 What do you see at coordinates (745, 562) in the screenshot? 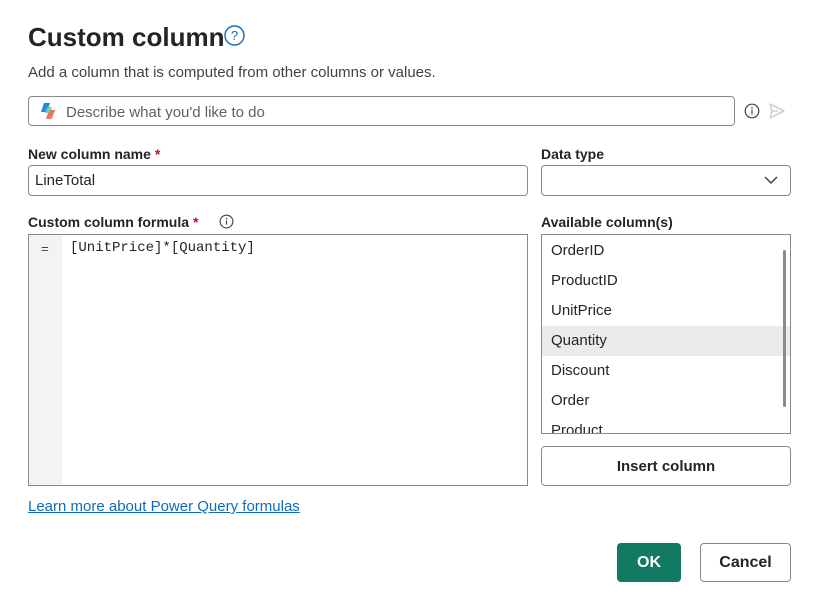
I see `cancel-button: Cancel` at bounding box center [745, 562].